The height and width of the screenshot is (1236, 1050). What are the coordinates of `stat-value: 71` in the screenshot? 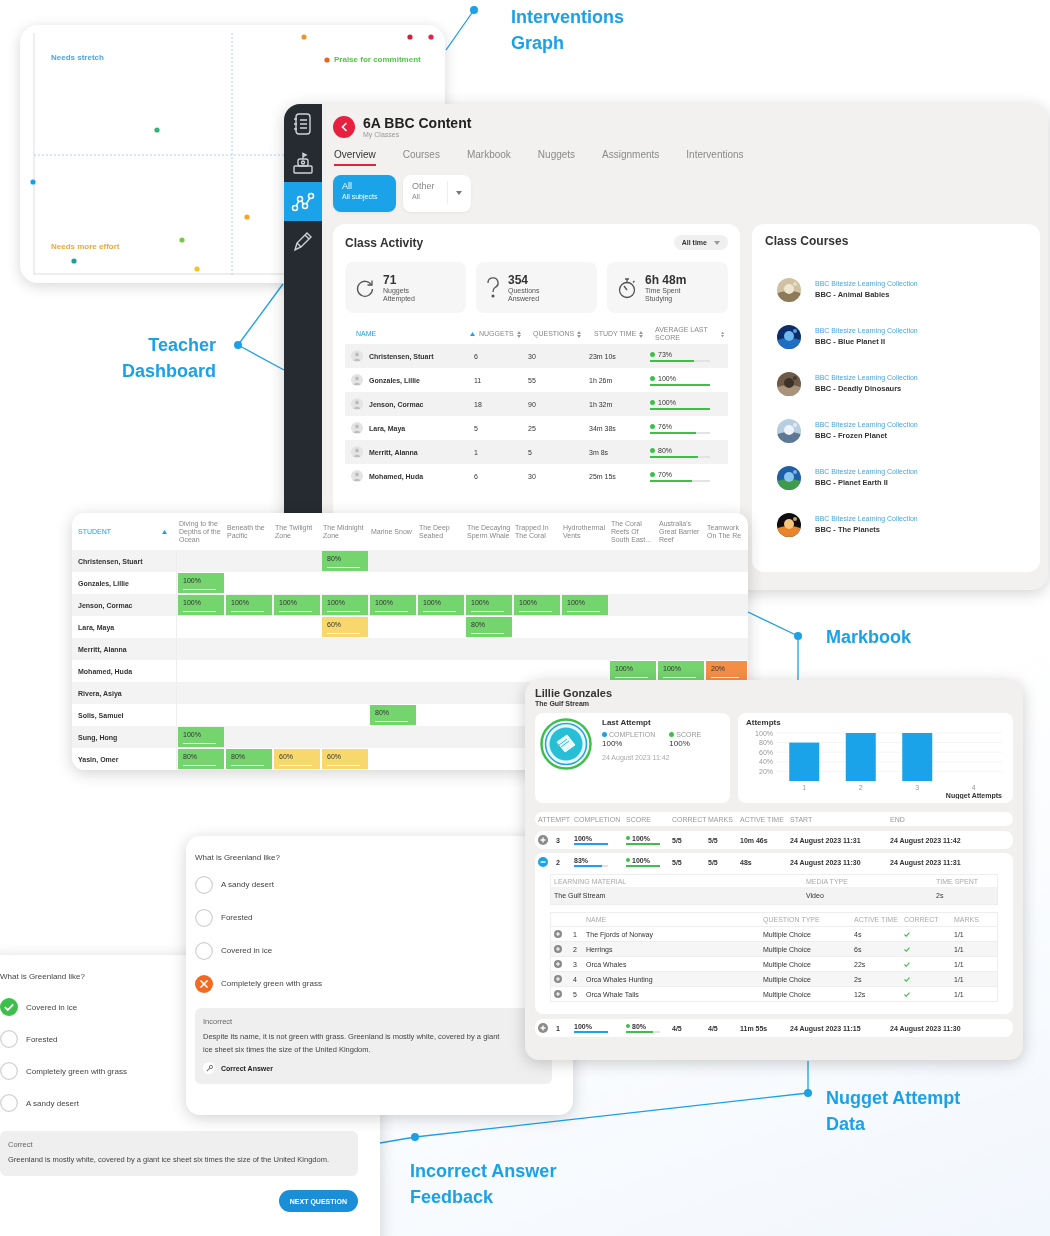 It's located at (390, 279).